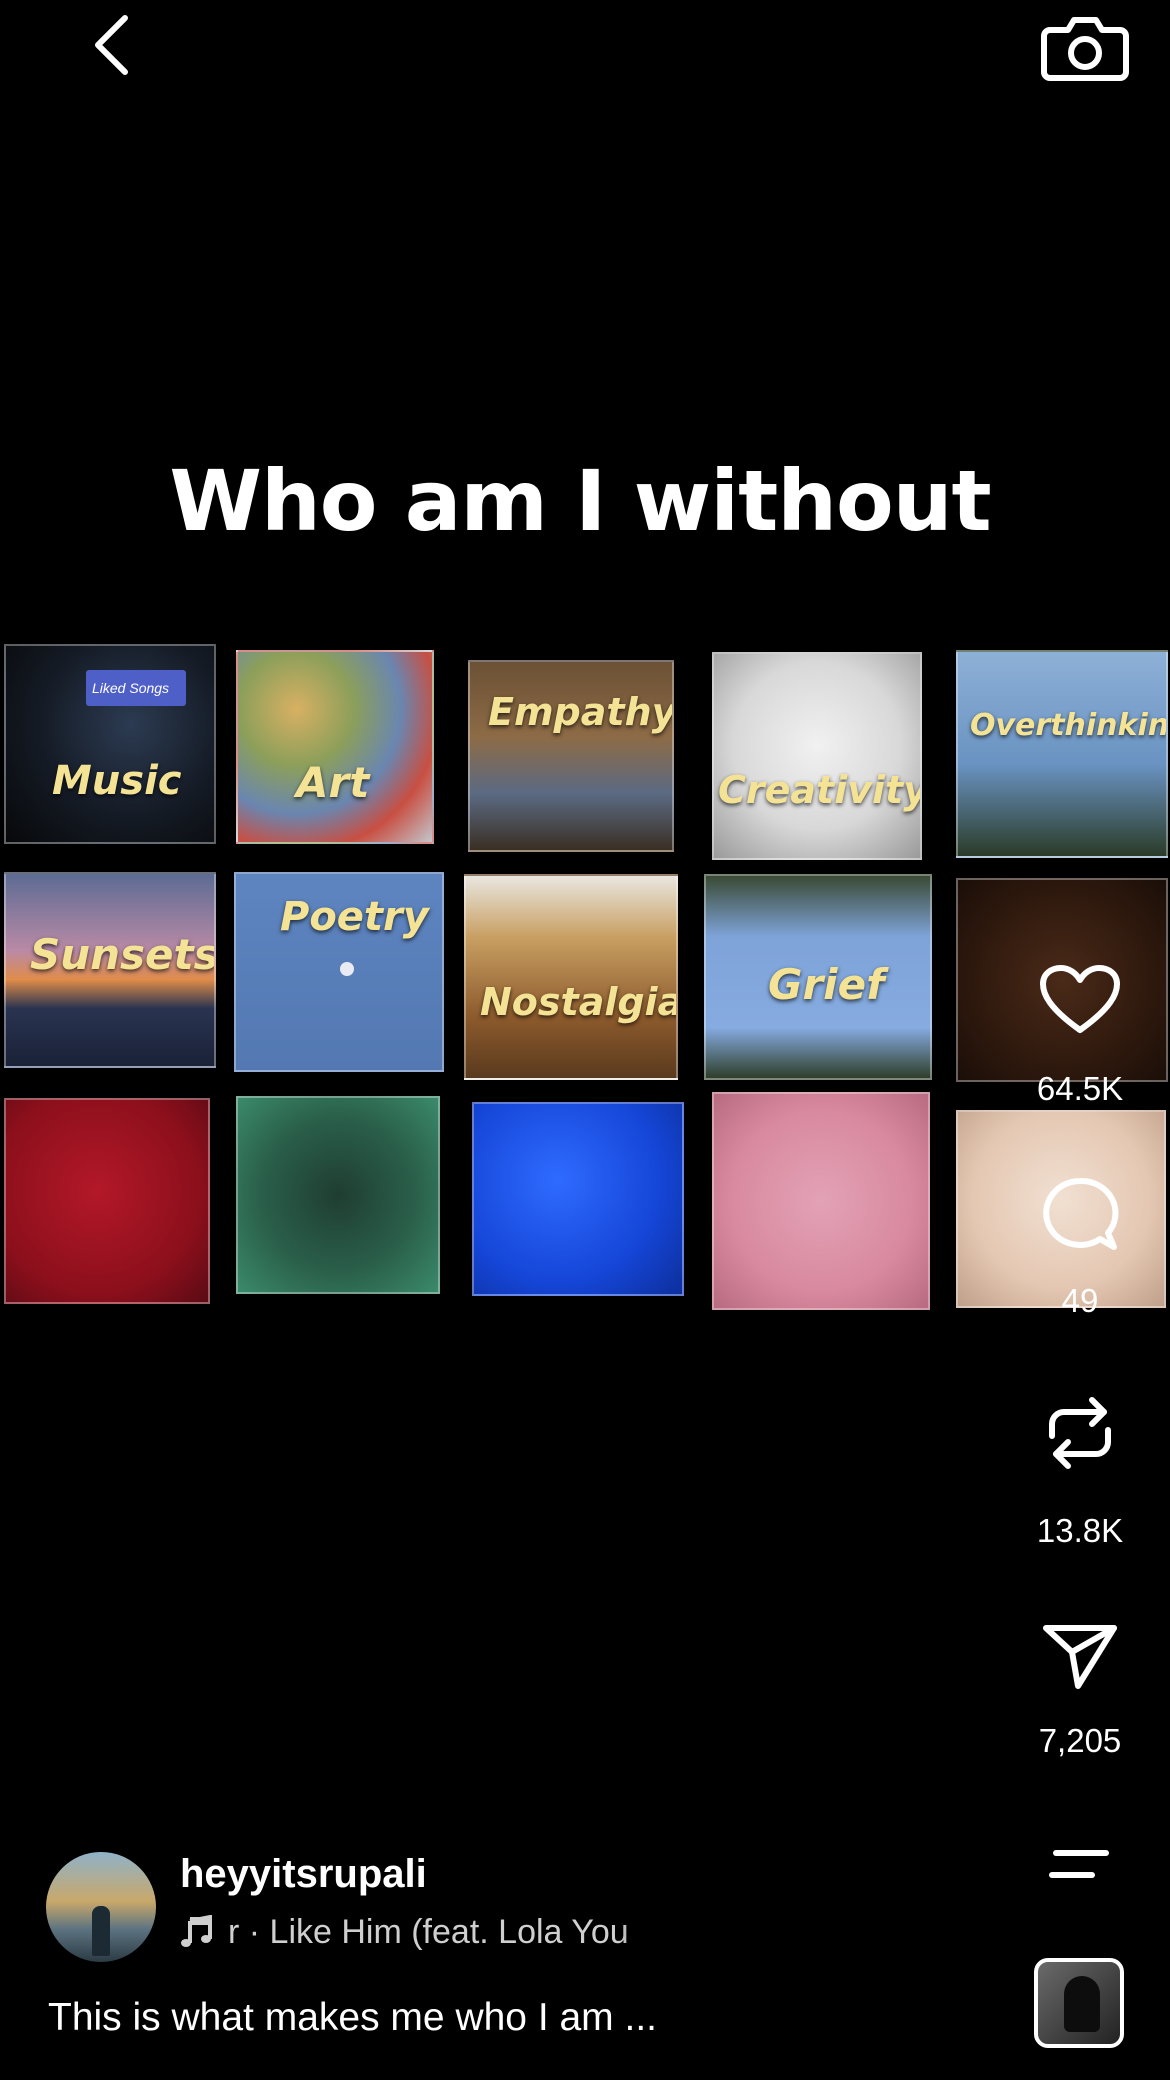 Image resolution: width=1170 pixels, height=2080 pixels. What do you see at coordinates (196, 1931) in the screenshot?
I see `music-note-icon` at bounding box center [196, 1931].